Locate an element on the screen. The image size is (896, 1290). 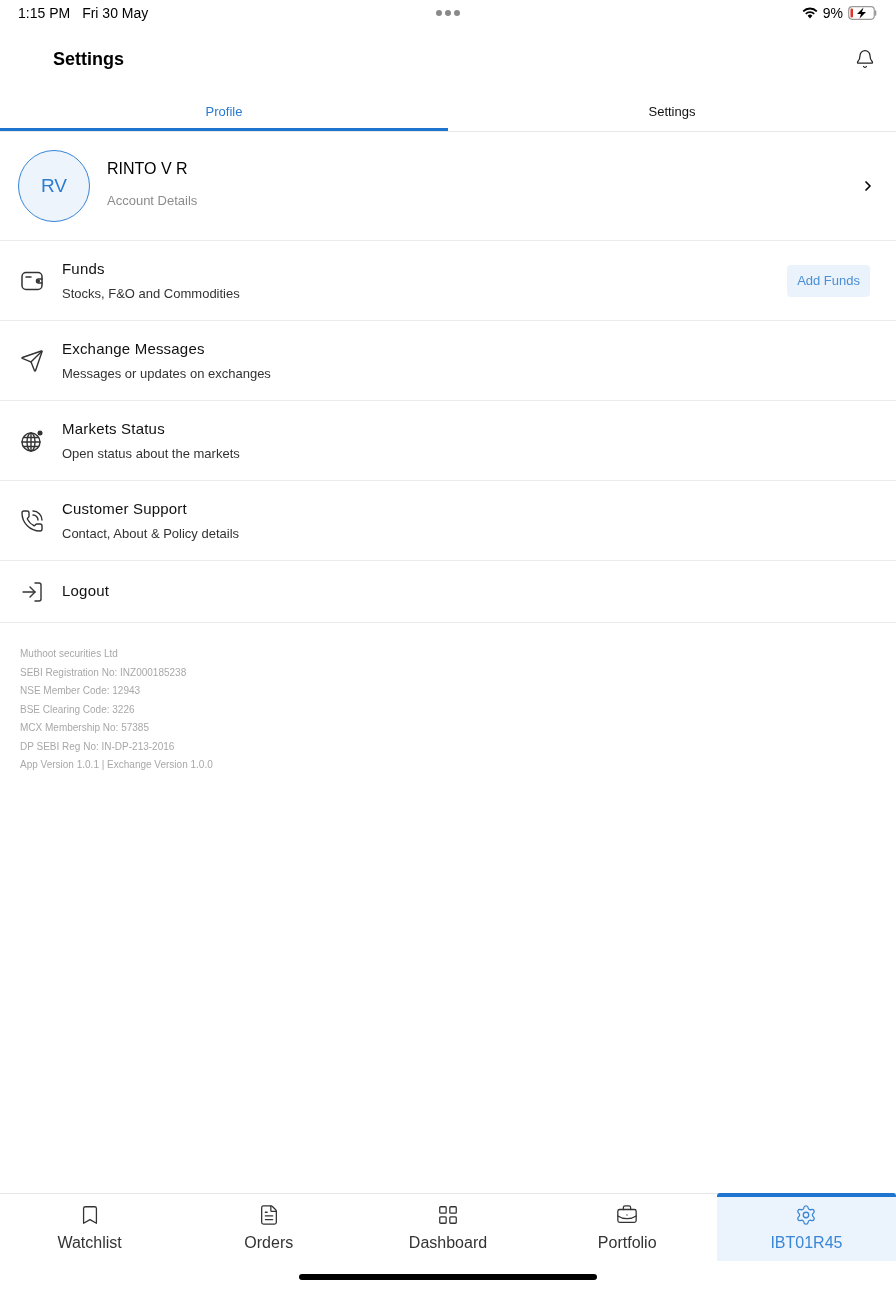
logout-icon is located at coordinates (32, 591).